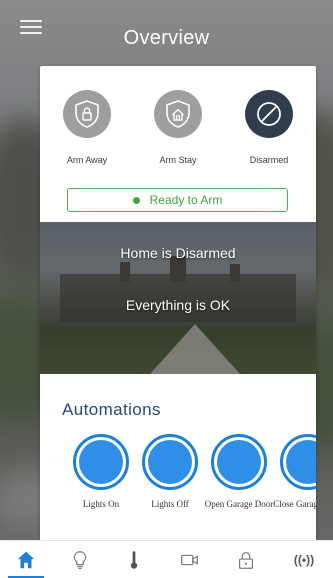 The width and height of the screenshot is (333, 578). I want to click on automations-heading: Automations, so click(111, 409).